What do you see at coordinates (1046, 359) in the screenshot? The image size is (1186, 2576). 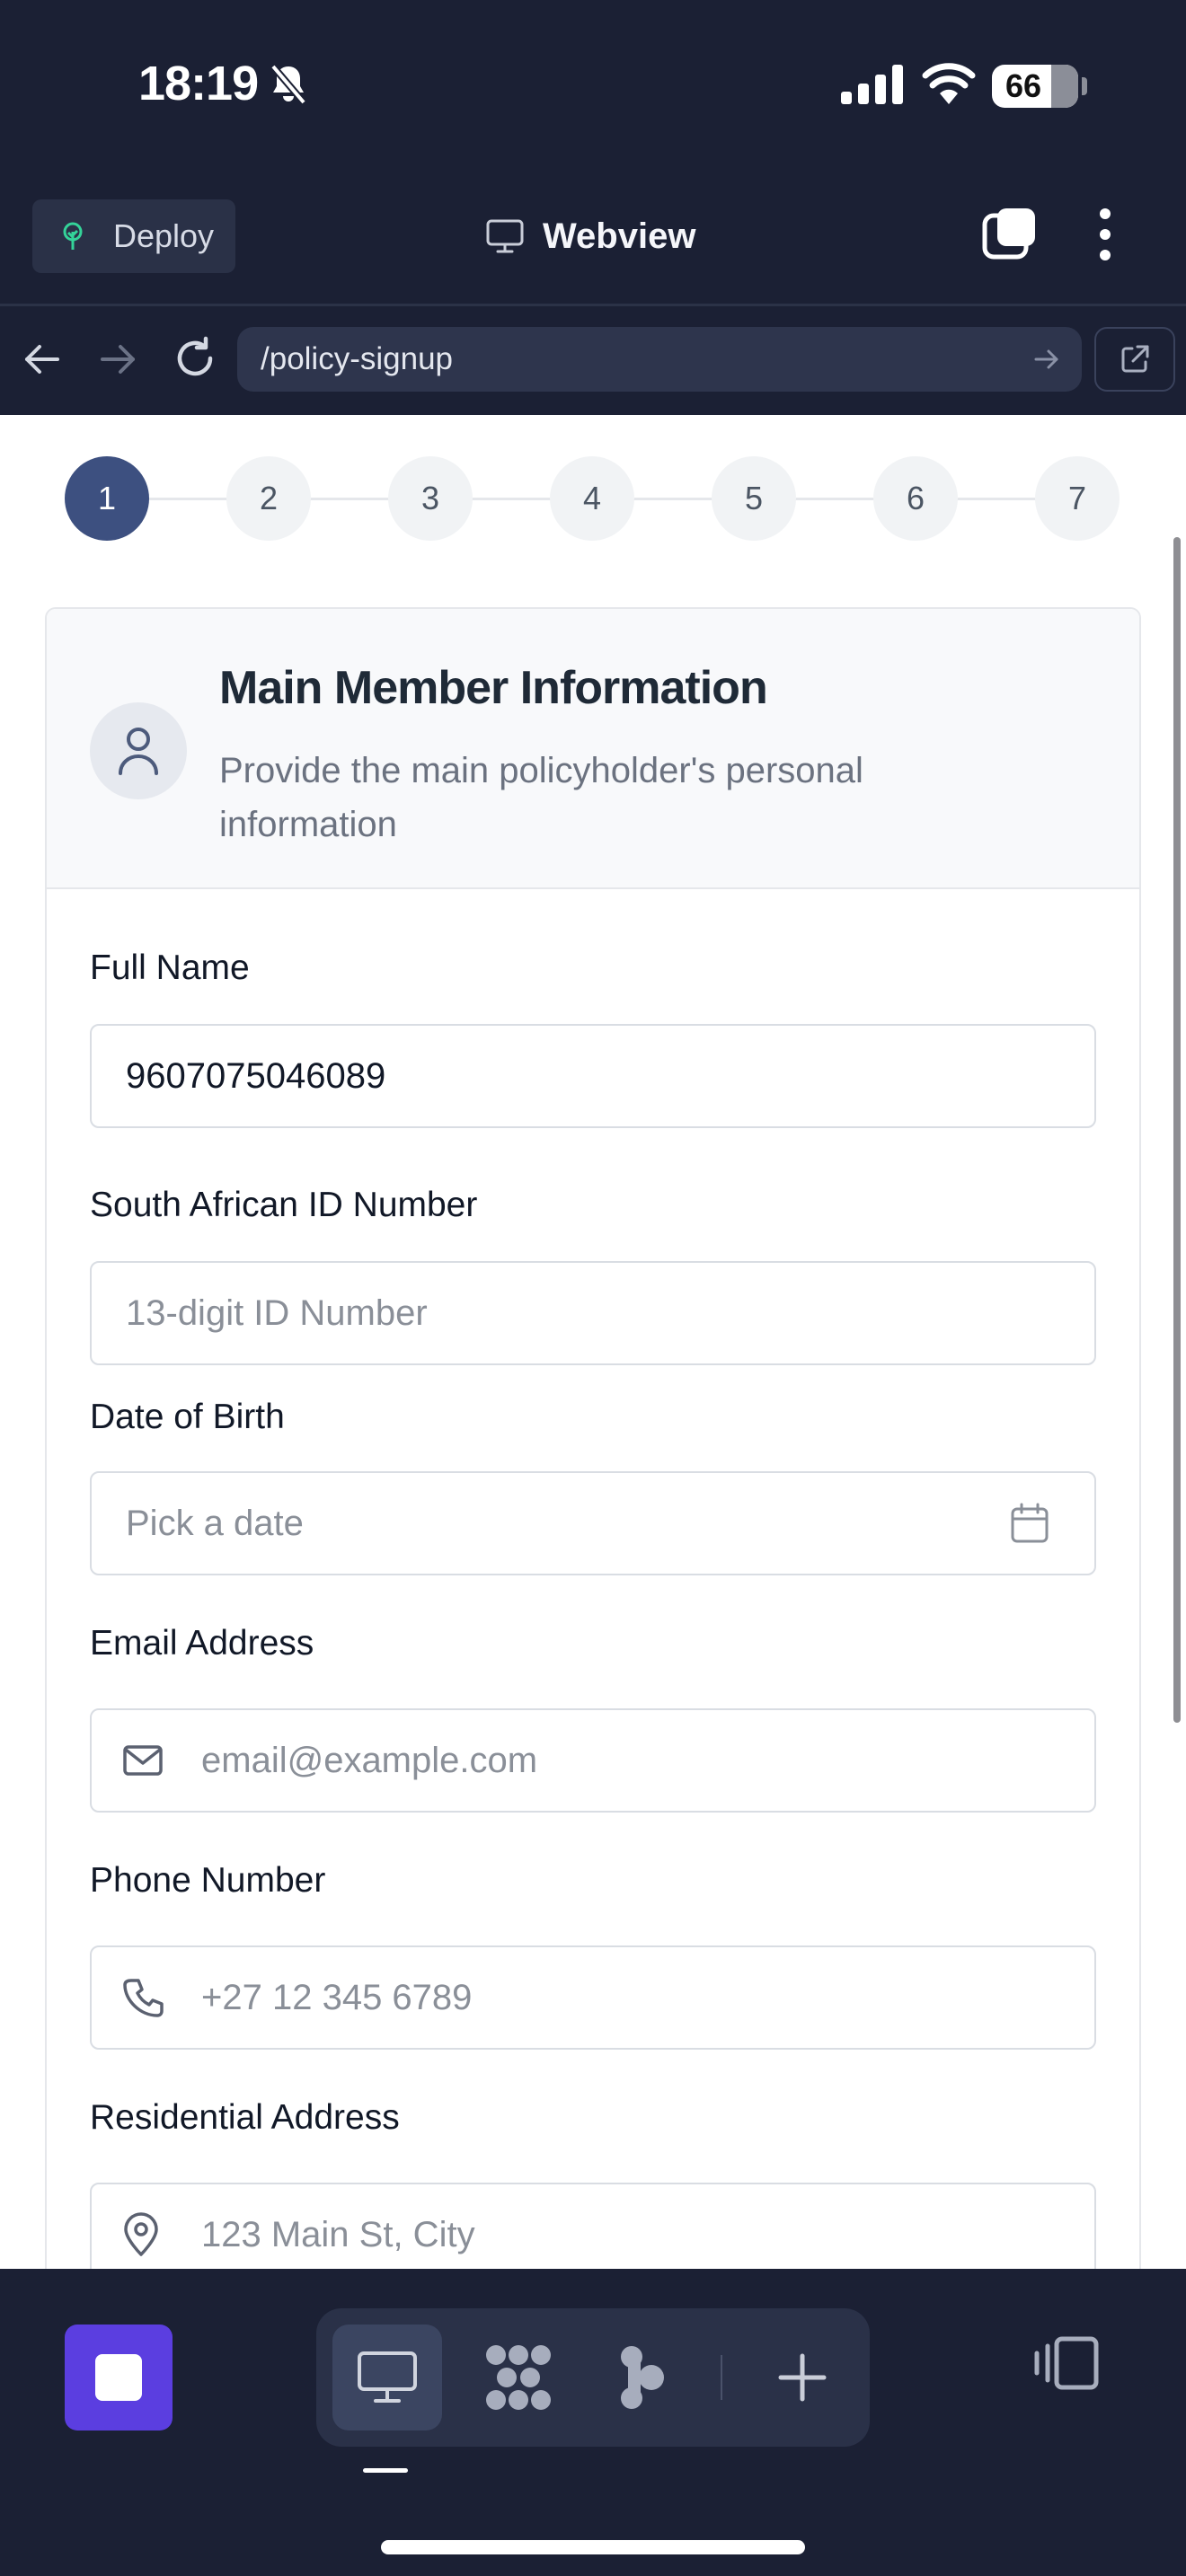 I see `arrow-right-small-icon` at bounding box center [1046, 359].